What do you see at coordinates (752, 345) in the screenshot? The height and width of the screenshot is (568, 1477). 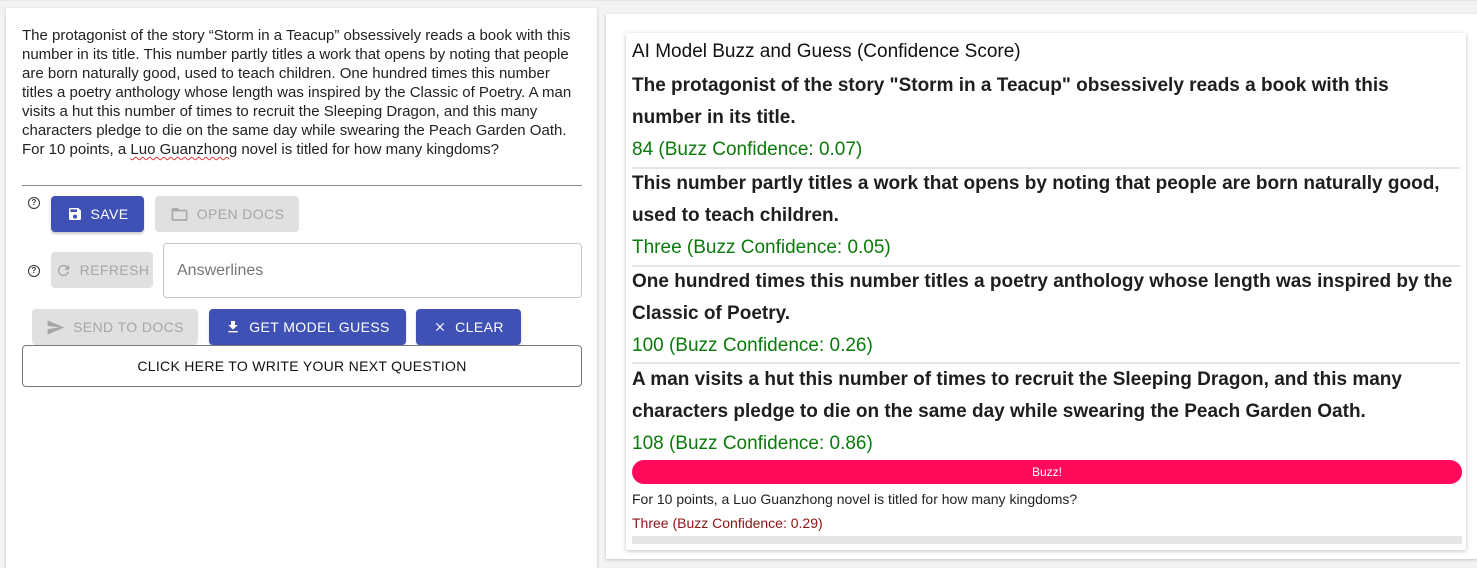 I see `guess-text: 100 (Buzz Confidence: 0.26)` at bounding box center [752, 345].